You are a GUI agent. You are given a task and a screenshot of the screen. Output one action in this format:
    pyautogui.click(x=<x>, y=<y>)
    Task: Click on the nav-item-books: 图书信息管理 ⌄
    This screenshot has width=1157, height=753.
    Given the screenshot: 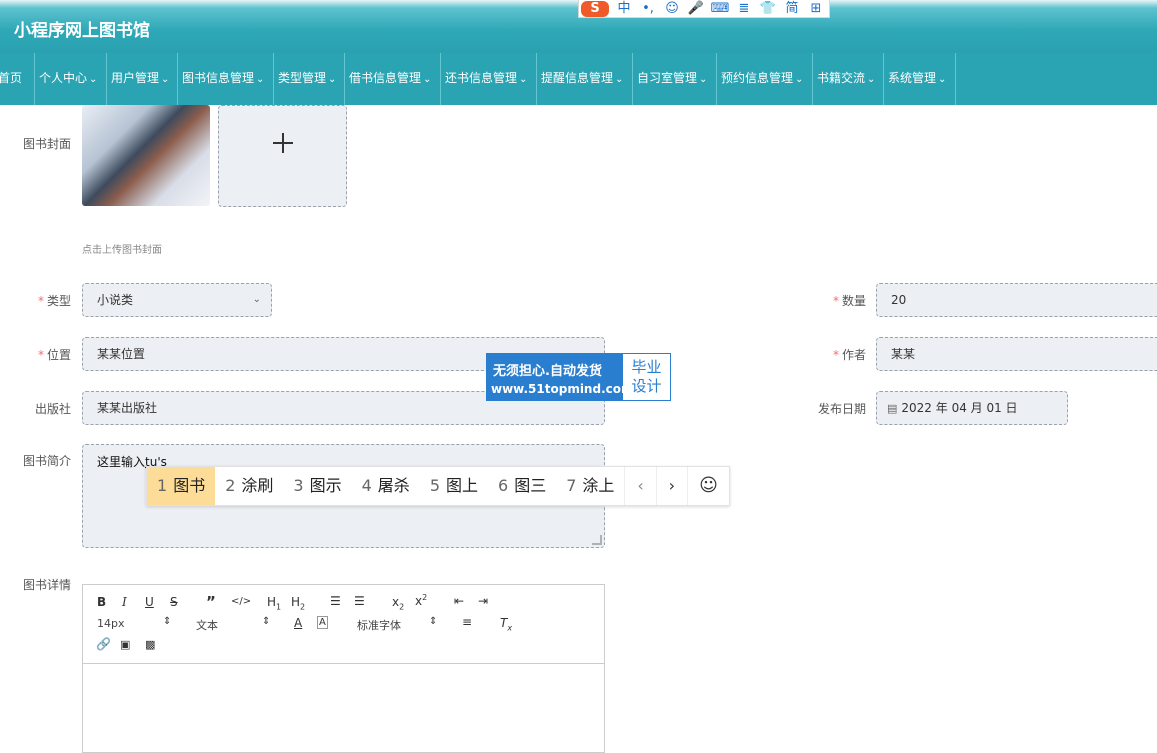 What is the action you would take?
    pyautogui.click(x=226, y=79)
    